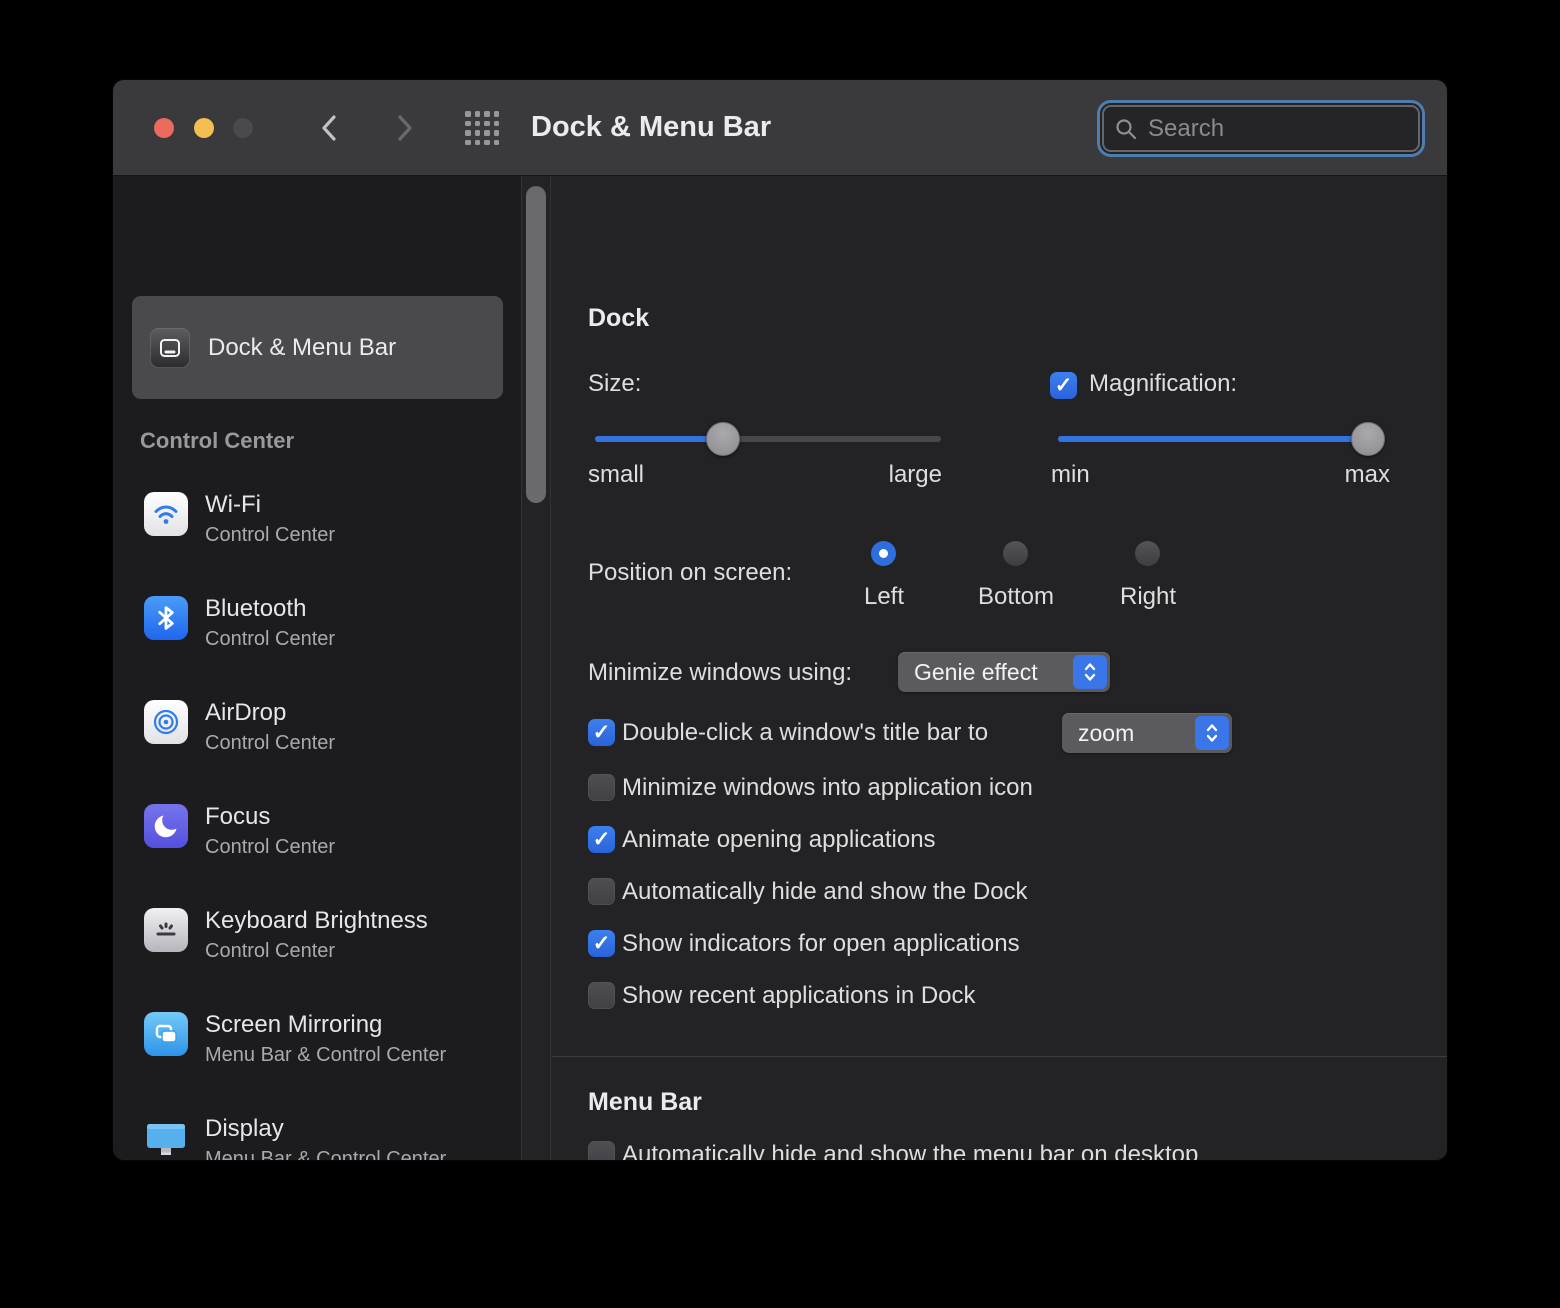 The image size is (1560, 1308). Describe the element at coordinates (1106, 732) in the screenshot. I see `double-click-action-value: zoom` at that location.